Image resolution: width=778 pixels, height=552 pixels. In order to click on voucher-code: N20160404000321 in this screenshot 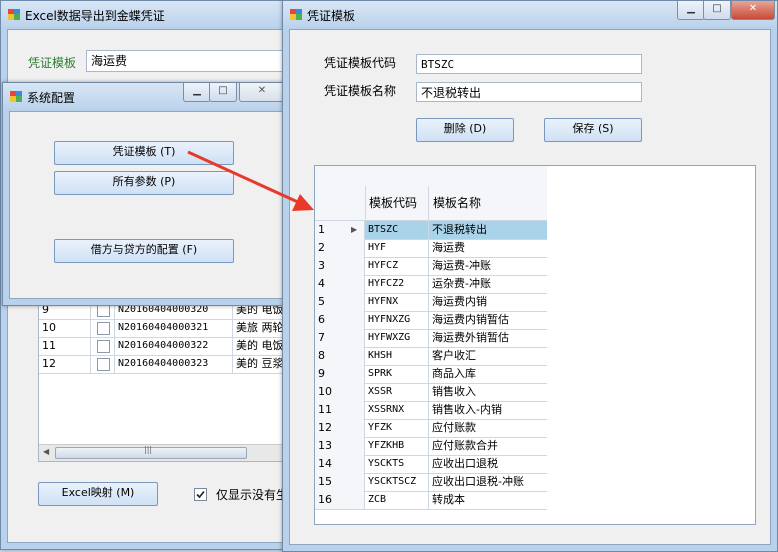, I will do `click(174, 328)`.